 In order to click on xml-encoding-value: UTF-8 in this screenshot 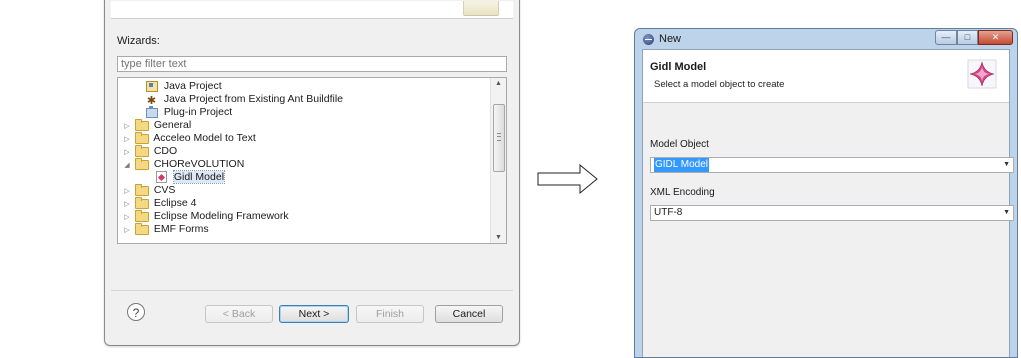, I will do `click(668, 212)`.